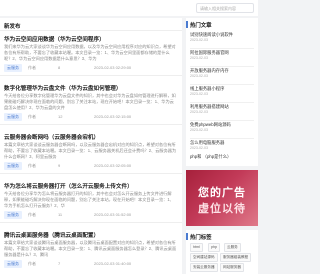 This screenshot has height=274, width=320. Describe the element at coordinates (222, 111) in the screenshot. I see `hot-article-item: 利用服务器搭建网站 2023-02-03` at that location.